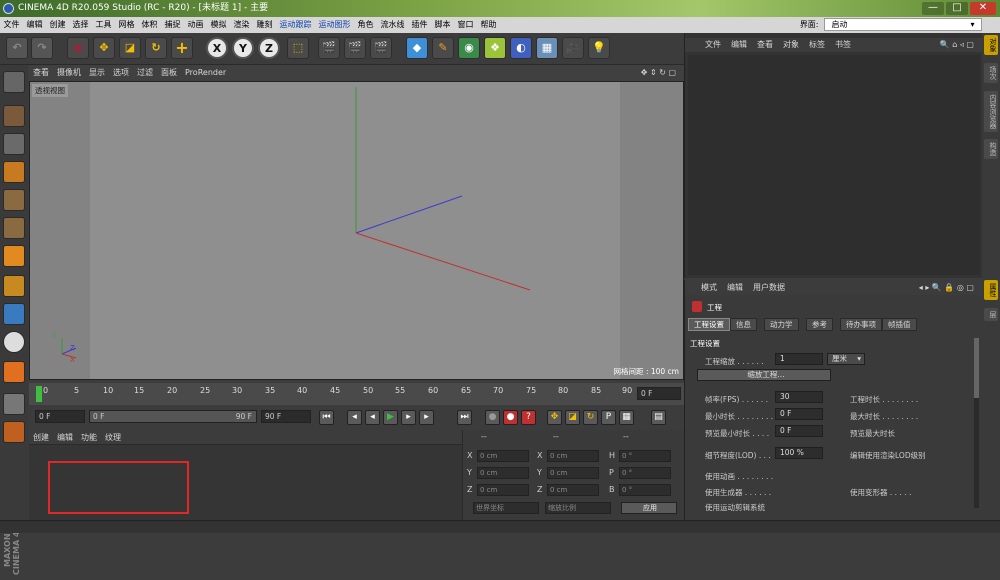 This screenshot has height=580, width=1000. I want to click on menu-file: 文件, so click(11, 25).